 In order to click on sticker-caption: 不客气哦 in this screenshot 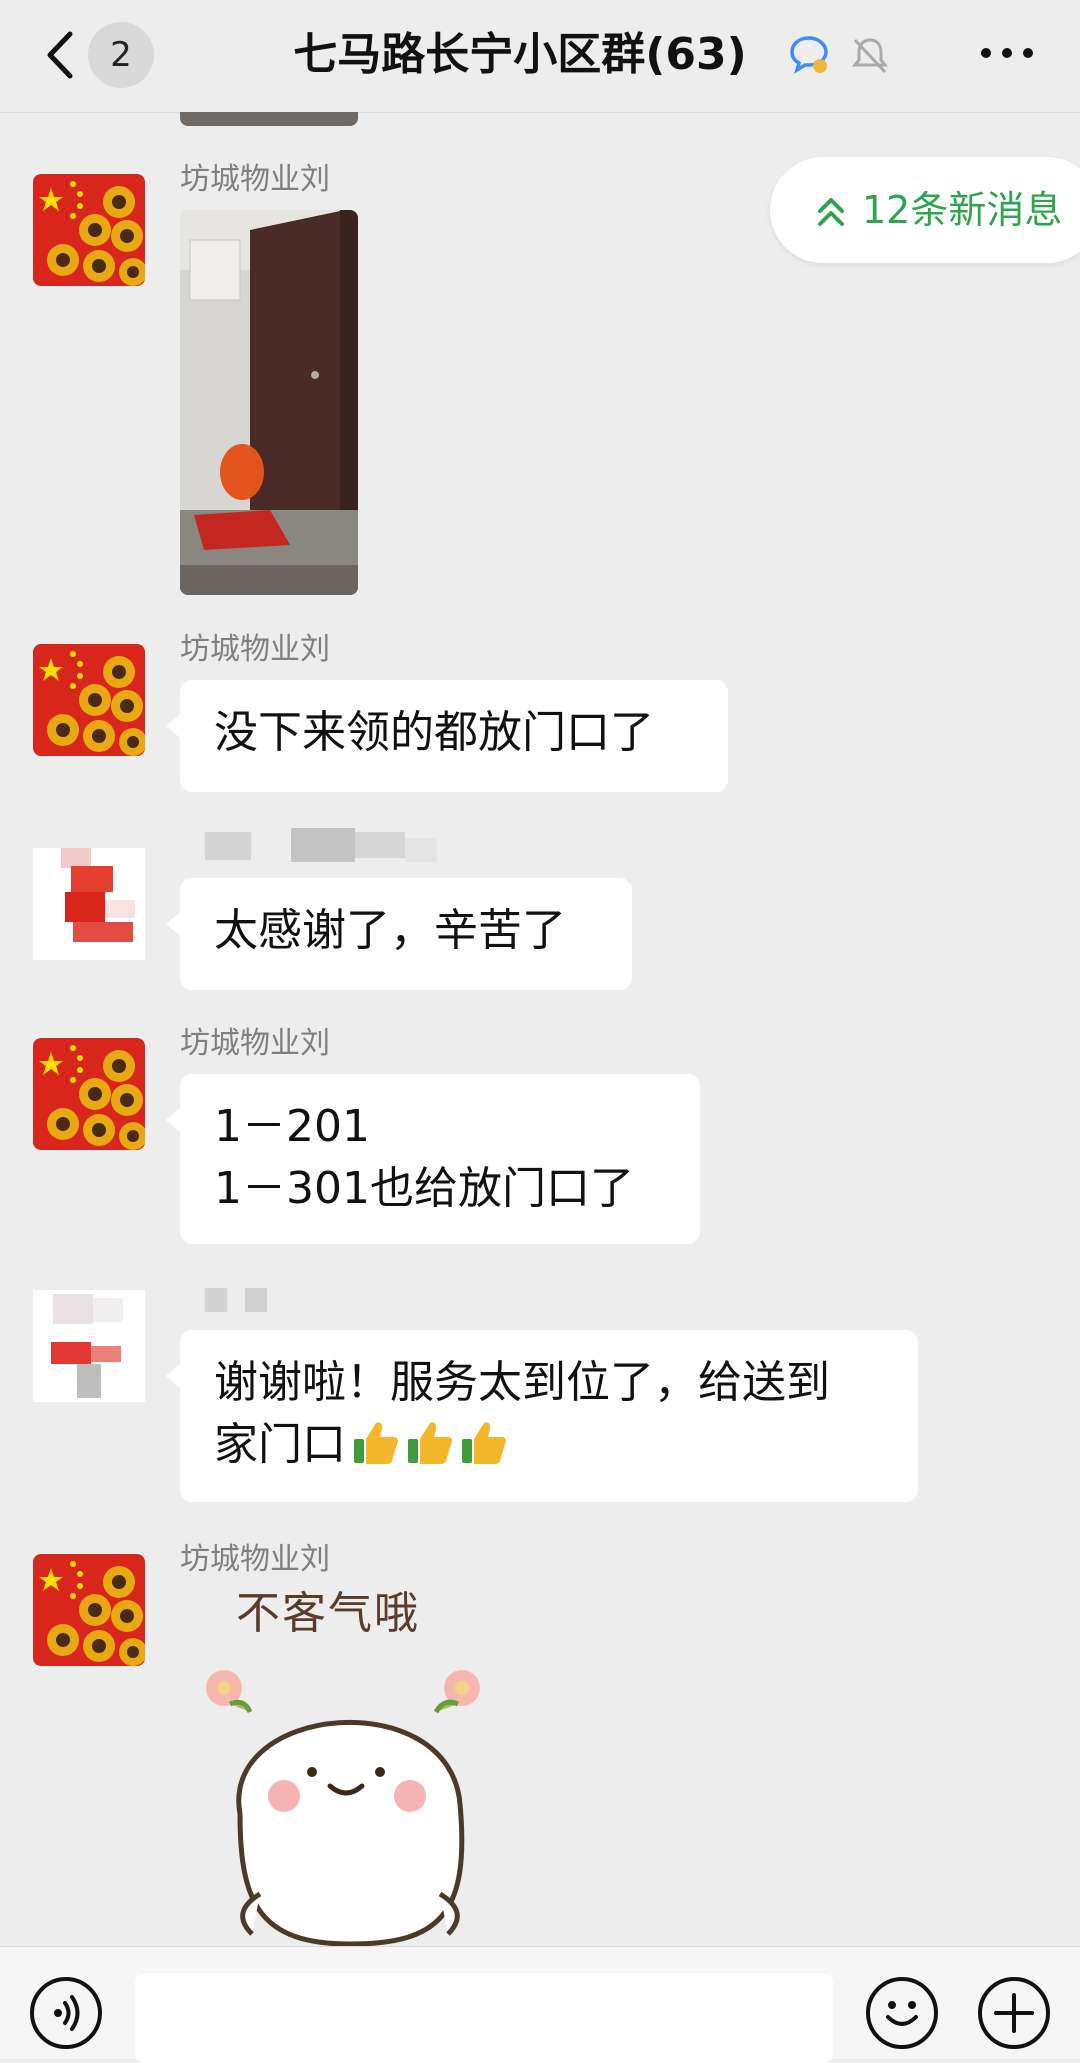, I will do `click(328, 1613)`.